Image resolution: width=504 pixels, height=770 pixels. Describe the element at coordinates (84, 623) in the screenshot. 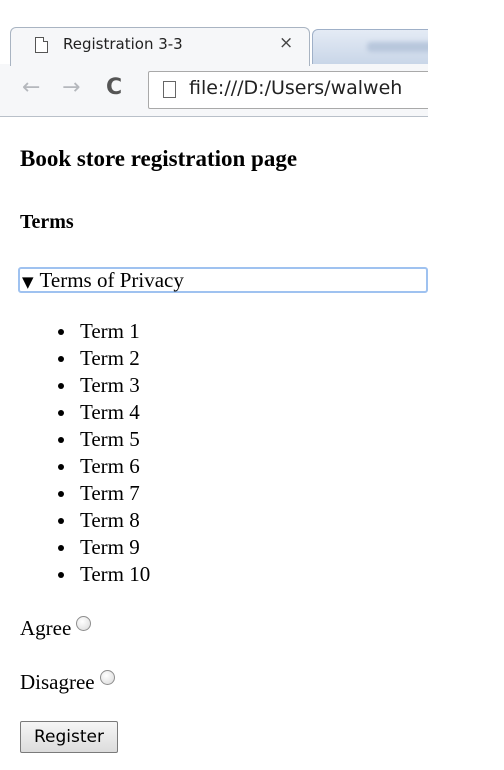

I see `agree-radio` at that location.